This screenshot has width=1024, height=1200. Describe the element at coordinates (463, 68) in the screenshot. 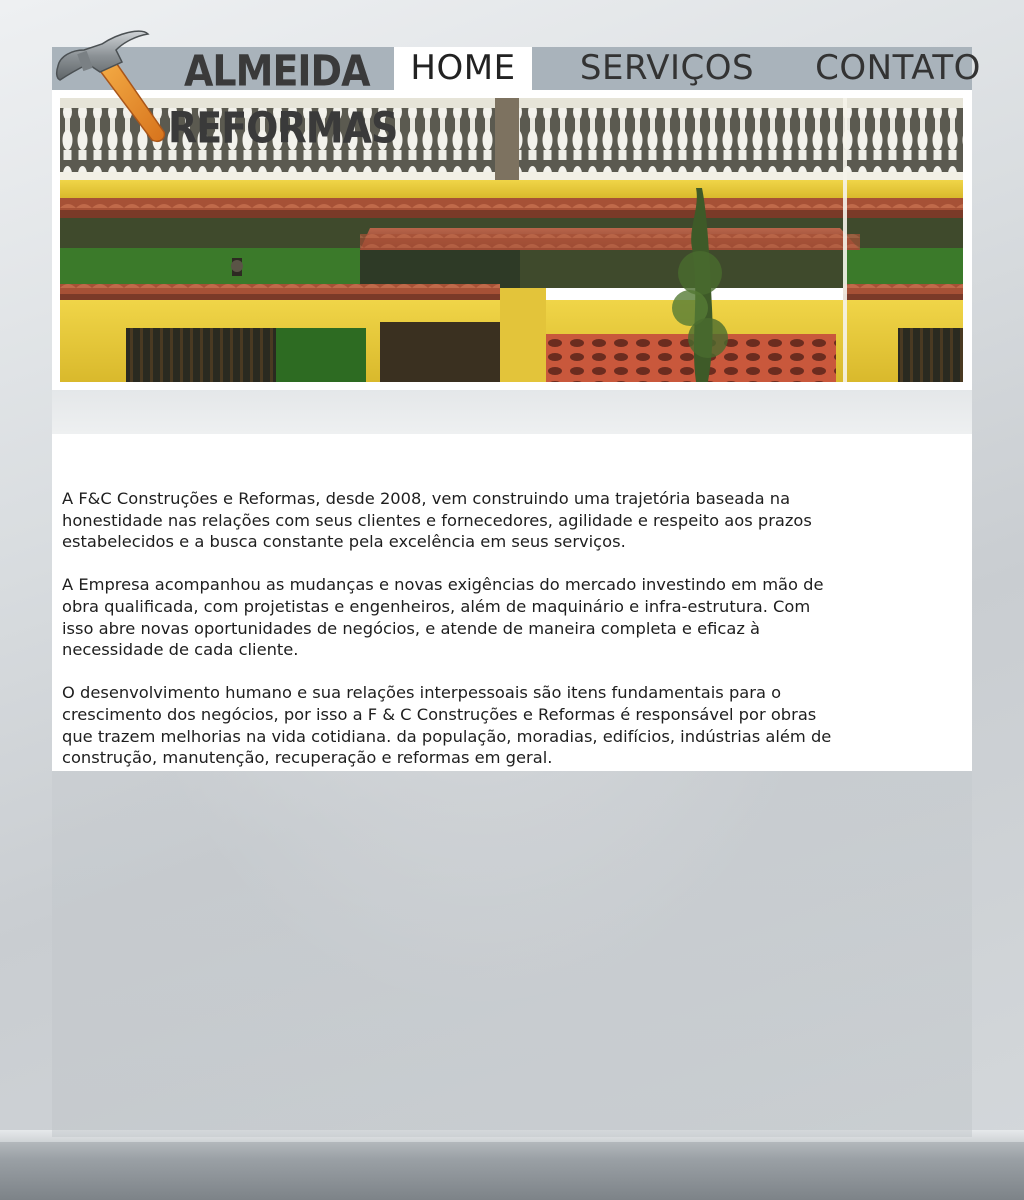

I see `nav-home: HOME` at that location.